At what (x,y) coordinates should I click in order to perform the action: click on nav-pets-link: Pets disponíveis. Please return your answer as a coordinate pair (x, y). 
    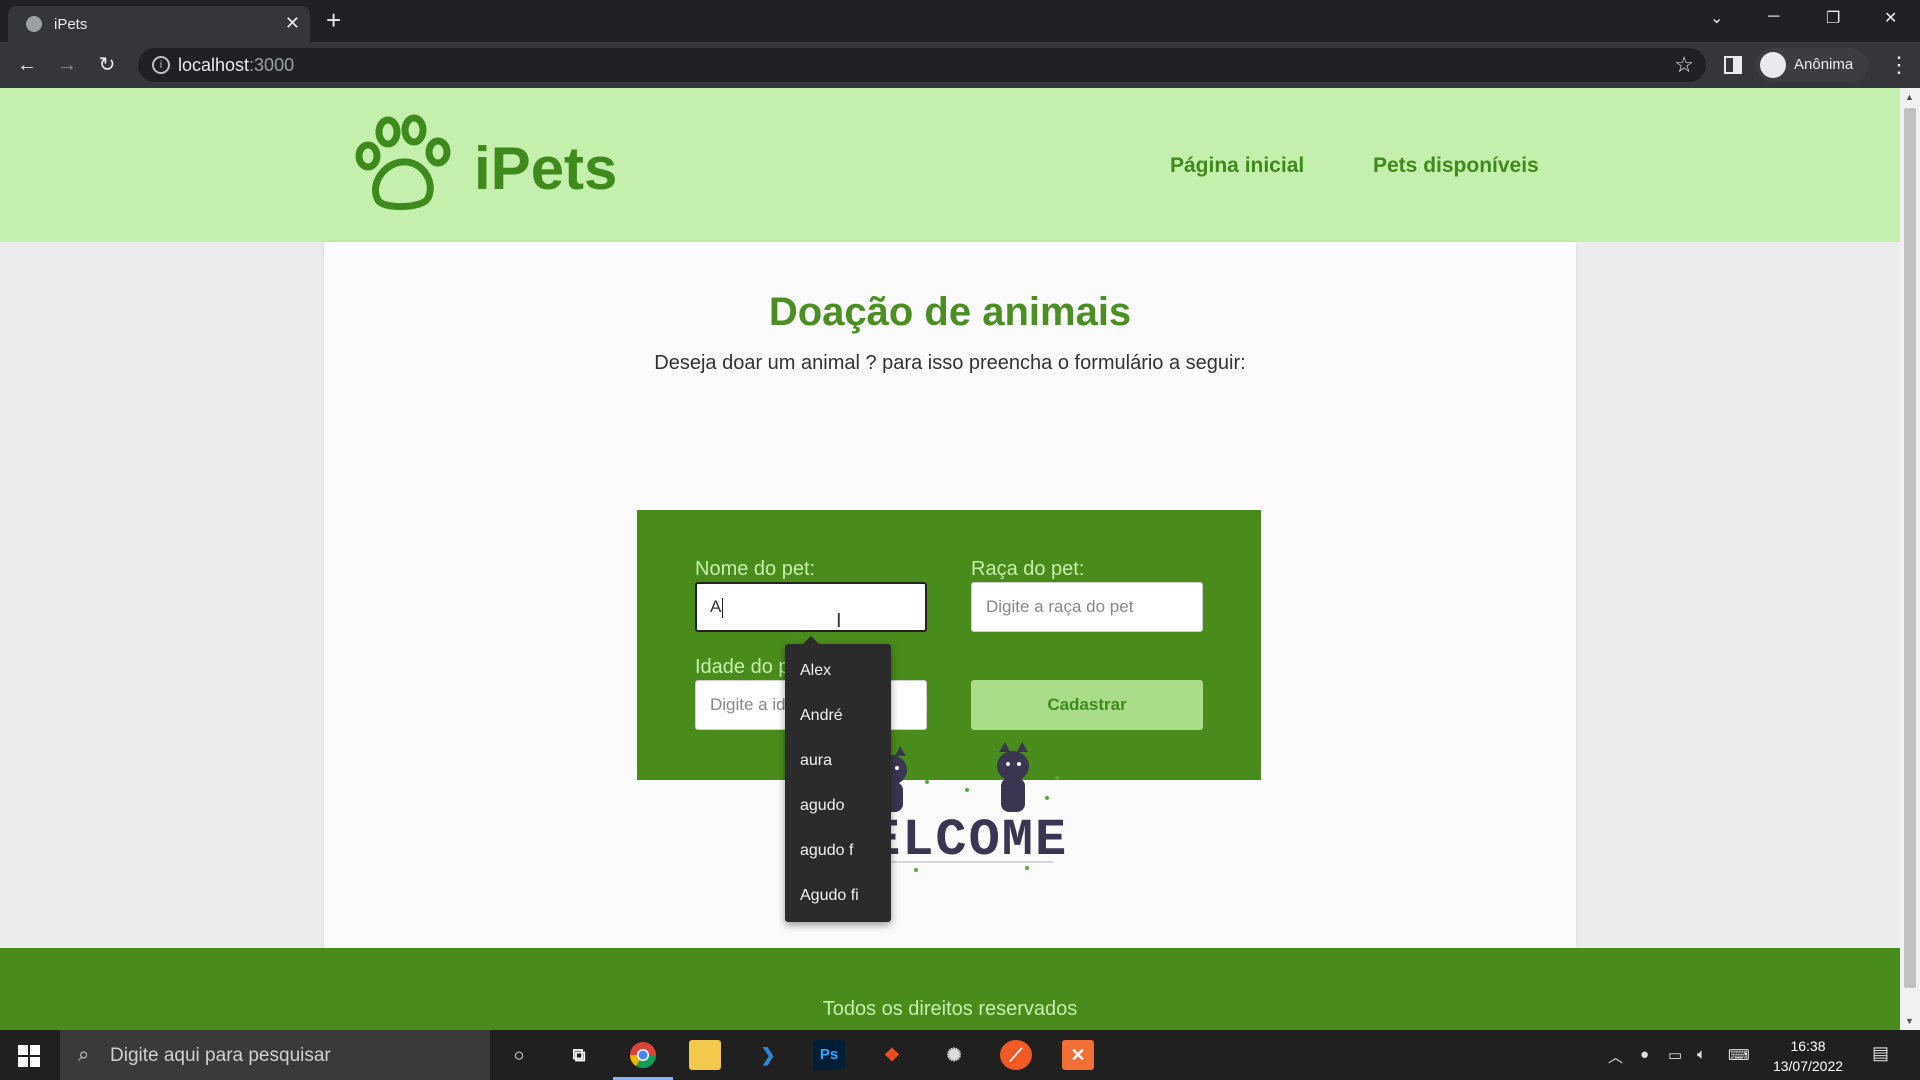
    Looking at the image, I should click on (1456, 166).